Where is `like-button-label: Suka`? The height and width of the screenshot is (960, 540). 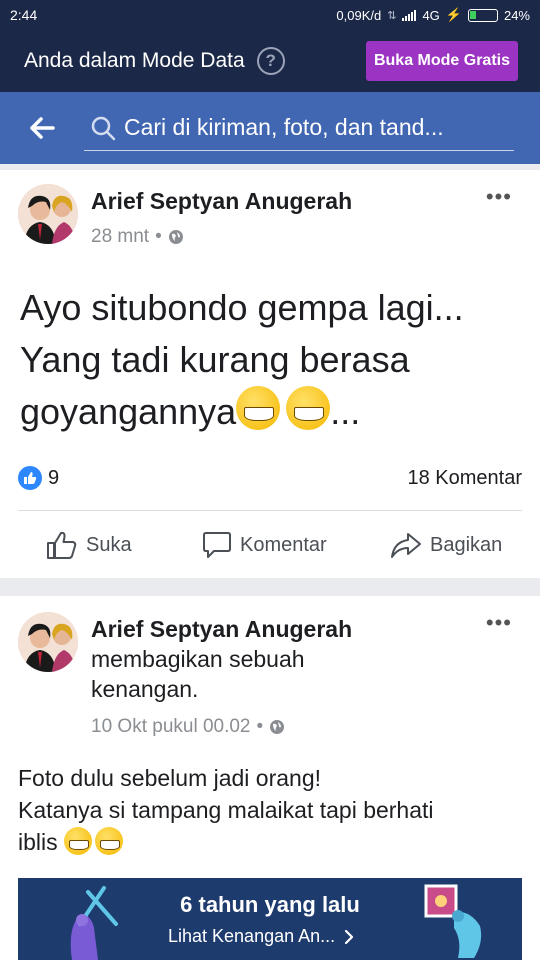 like-button-label: Suka is located at coordinates (109, 544).